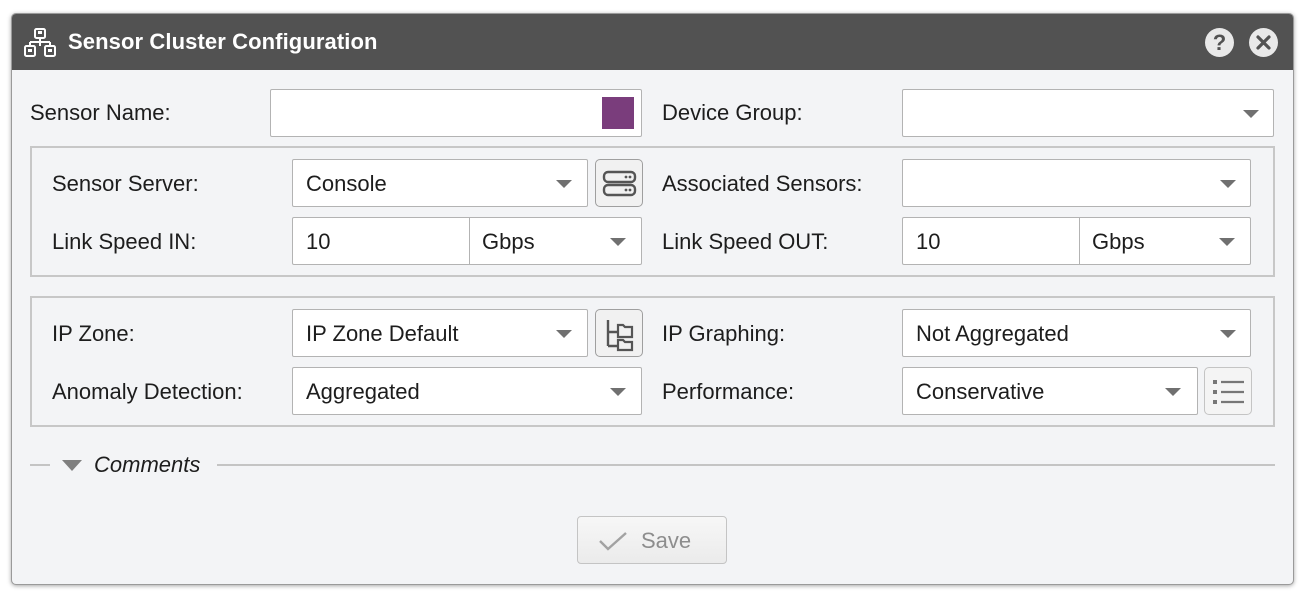 This screenshot has height=598, width=1304. I want to click on server-button, so click(619, 183).